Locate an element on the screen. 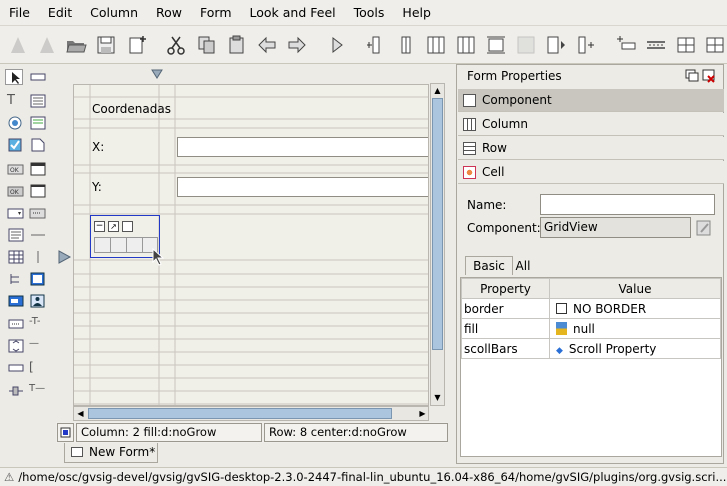  select-tool-icon is located at coordinates (14, 77).